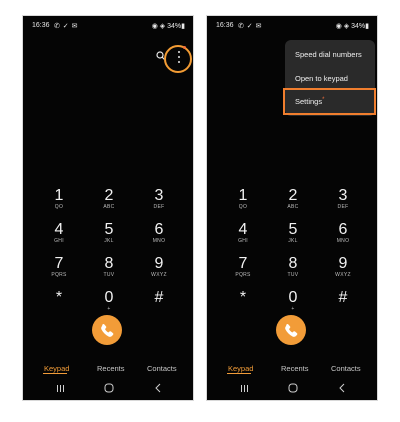 The height and width of the screenshot is (422, 400). What do you see at coordinates (321, 78) in the screenshot?
I see `menu-item-open-keypad: Open to keypad` at bounding box center [321, 78].